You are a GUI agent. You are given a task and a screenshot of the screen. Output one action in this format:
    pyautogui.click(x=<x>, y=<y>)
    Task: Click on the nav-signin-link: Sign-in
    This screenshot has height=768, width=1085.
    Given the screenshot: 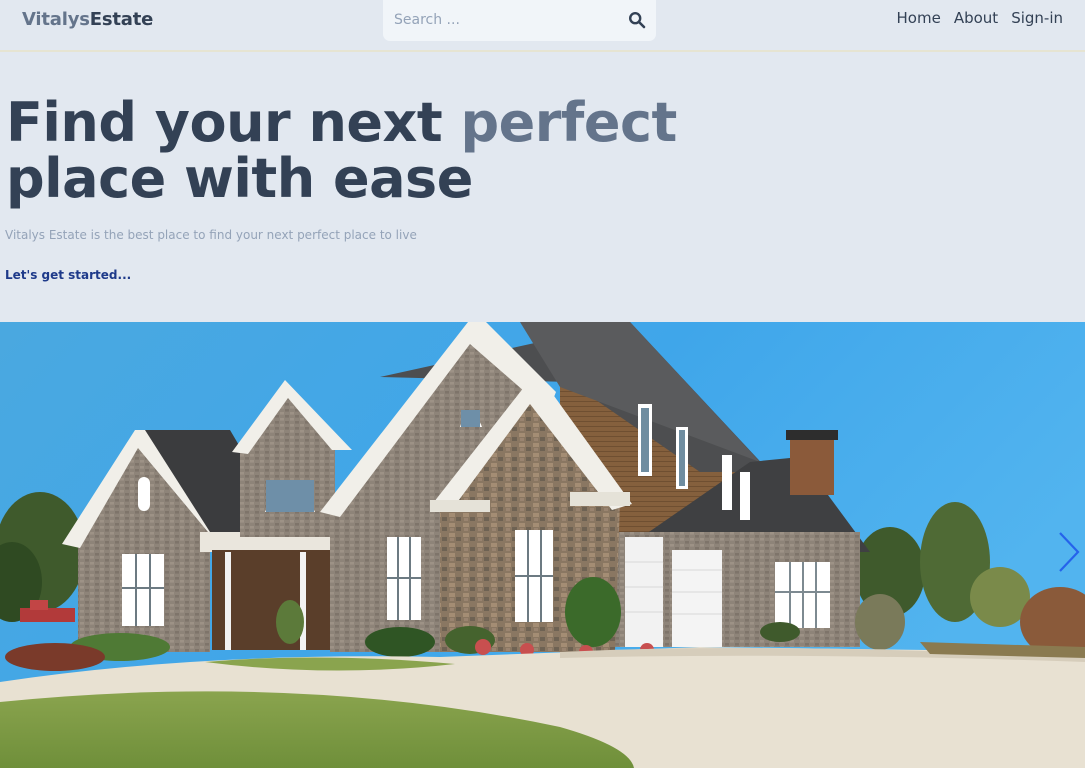 What is the action you would take?
    pyautogui.click(x=1037, y=18)
    